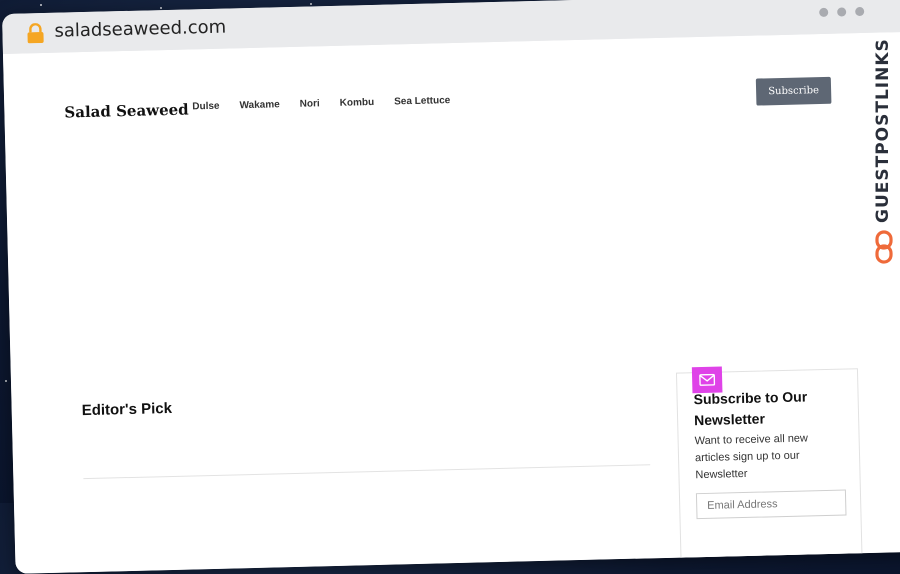 The height and width of the screenshot is (574, 900). Describe the element at coordinates (310, 103) in the screenshot. I see `nav-item-nori: Nori` at that location.